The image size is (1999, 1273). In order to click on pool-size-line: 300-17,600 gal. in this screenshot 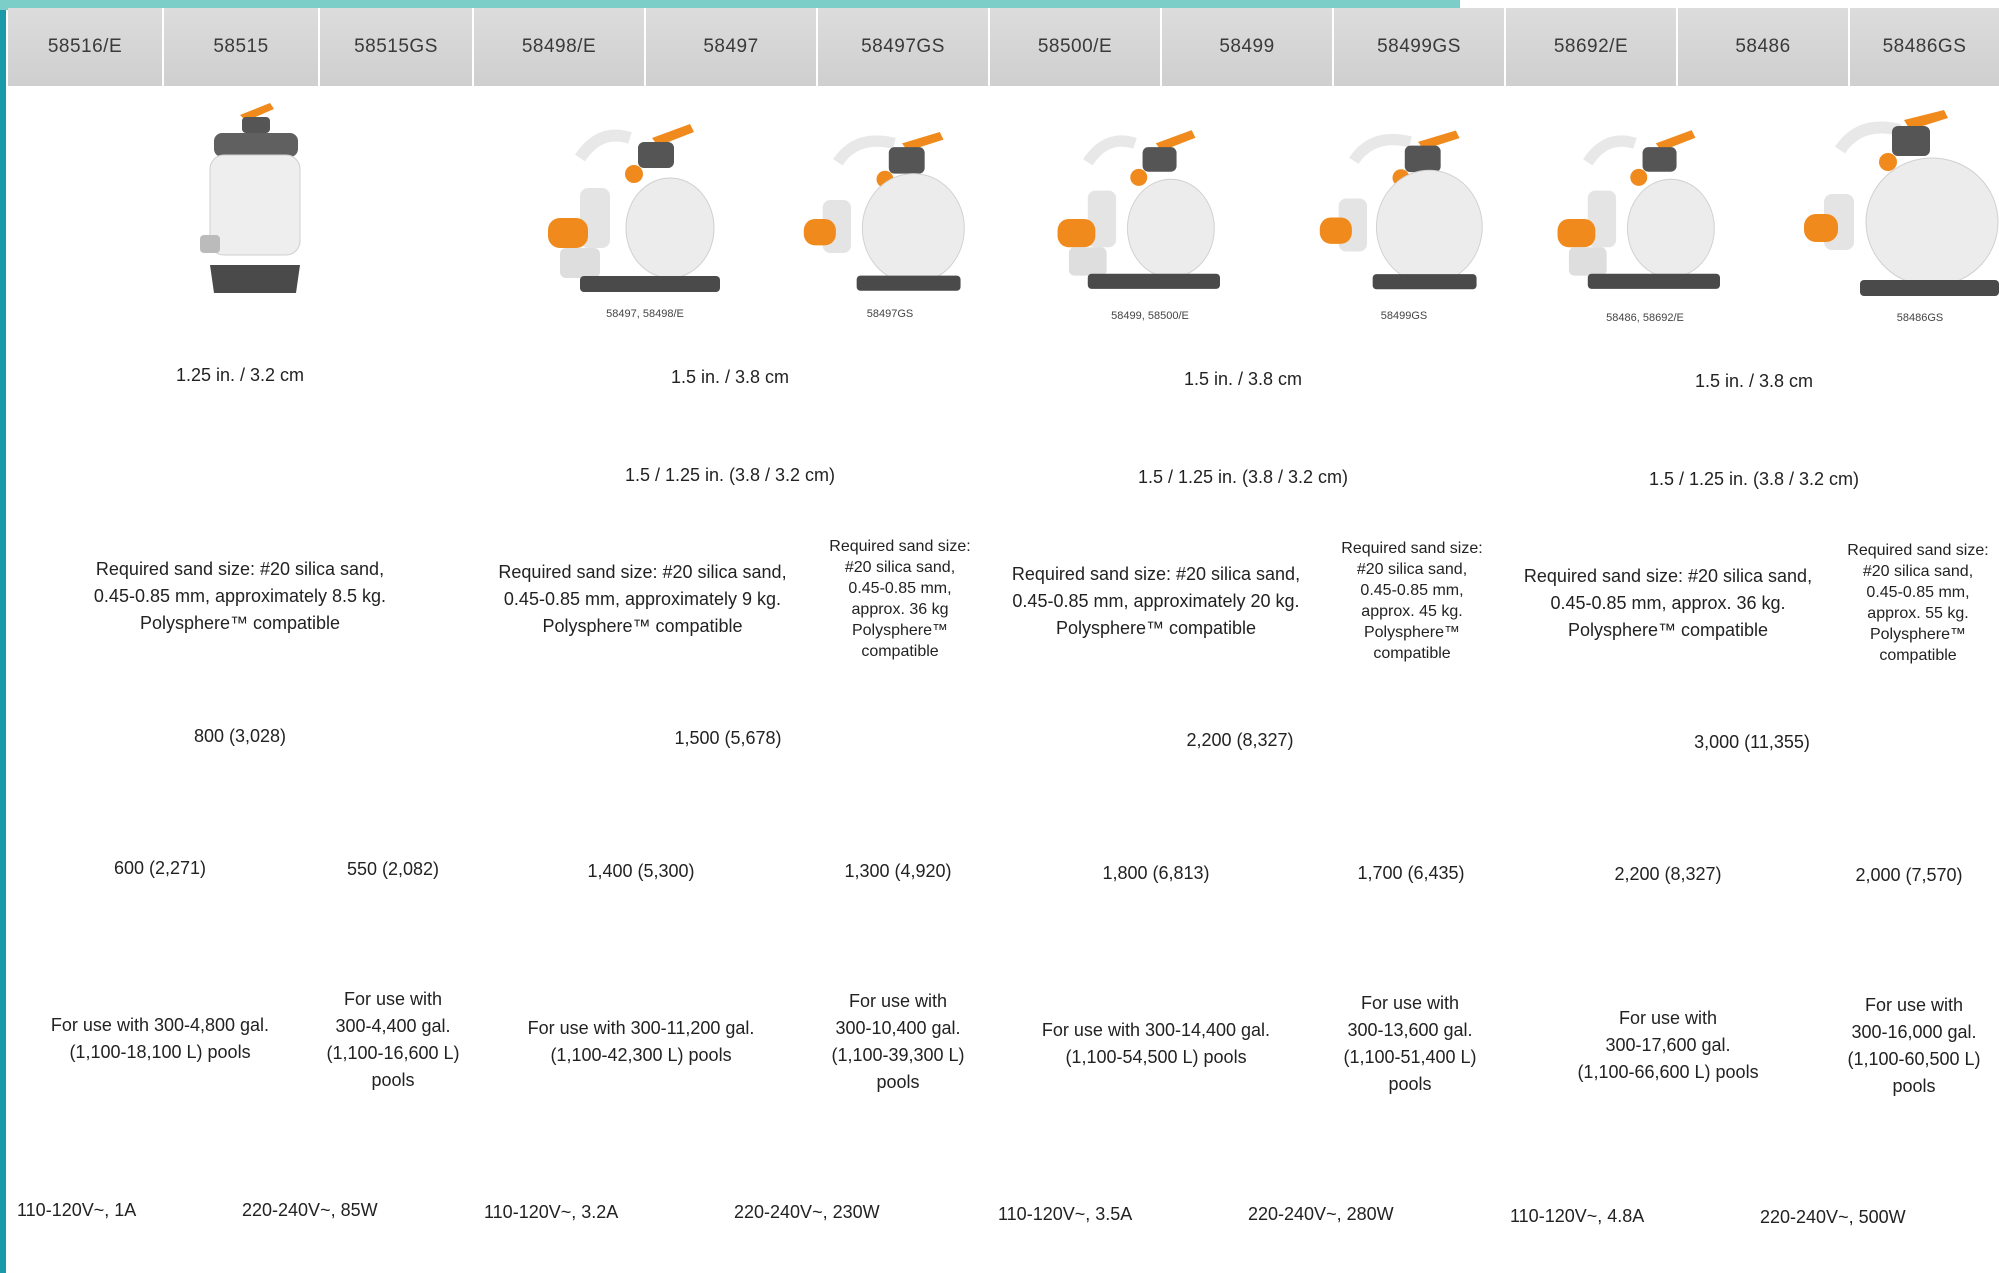, I will do `click(1668, 1045)`.